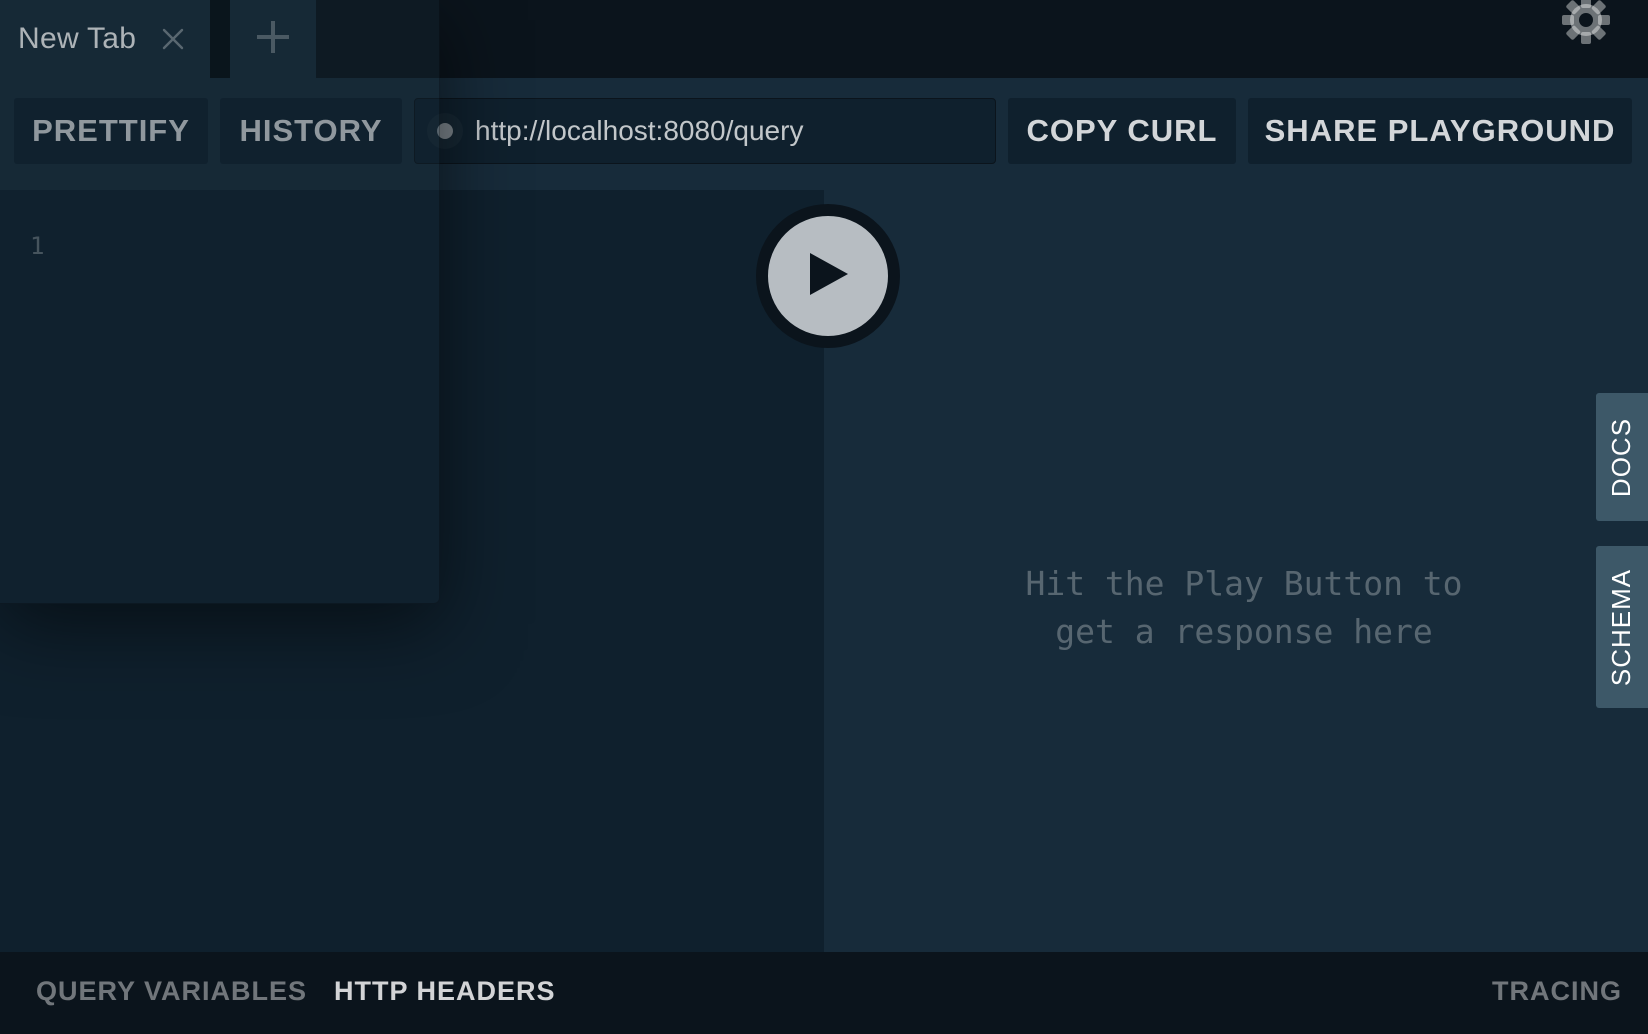  I want to click on tab-label: New Tab, so click(77, 38).